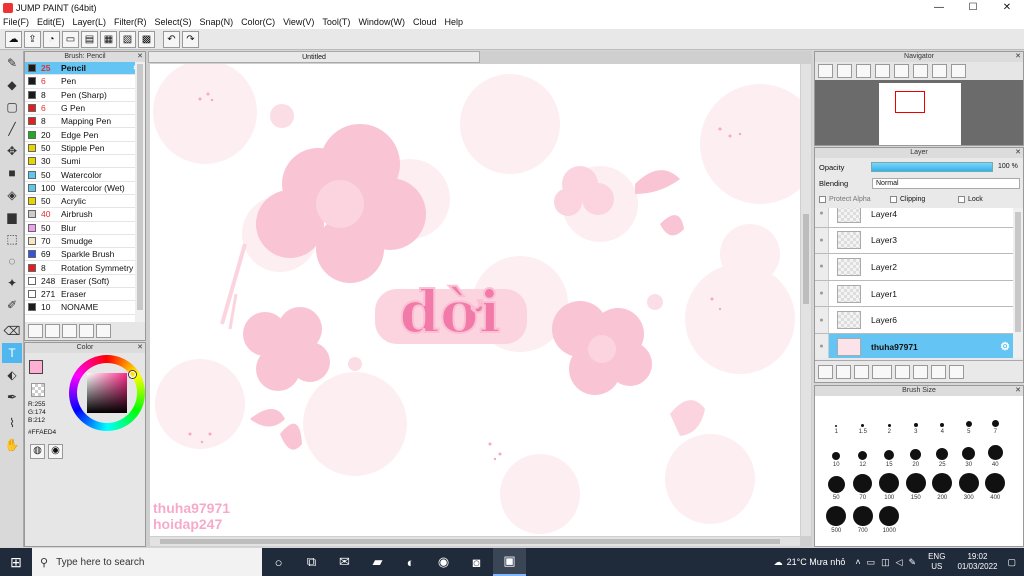 This screenshot has height=576, width=1024. Describe the element at coordinates (12, 239) in the screenshot. I see `select-rect-tool-icon: ⬚` at that location.